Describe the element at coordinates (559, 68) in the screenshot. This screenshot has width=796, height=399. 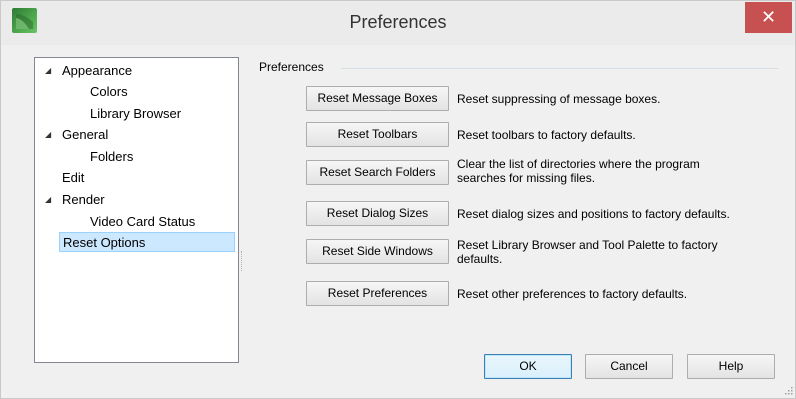
I see `group-divider` at that location.